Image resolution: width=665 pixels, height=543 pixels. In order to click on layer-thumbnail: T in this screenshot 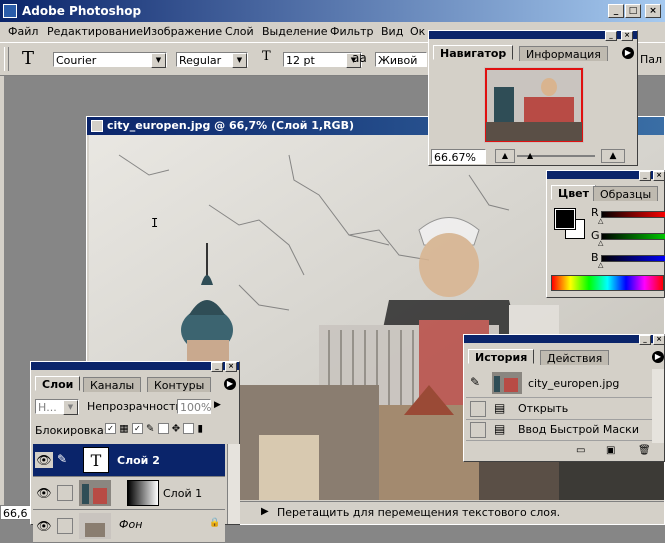, I will do `click(96, 460)`.